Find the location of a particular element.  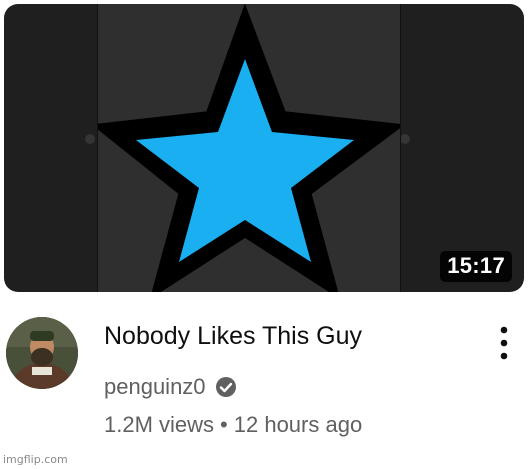

verified-check-icon is located at coordinates (225, 387).